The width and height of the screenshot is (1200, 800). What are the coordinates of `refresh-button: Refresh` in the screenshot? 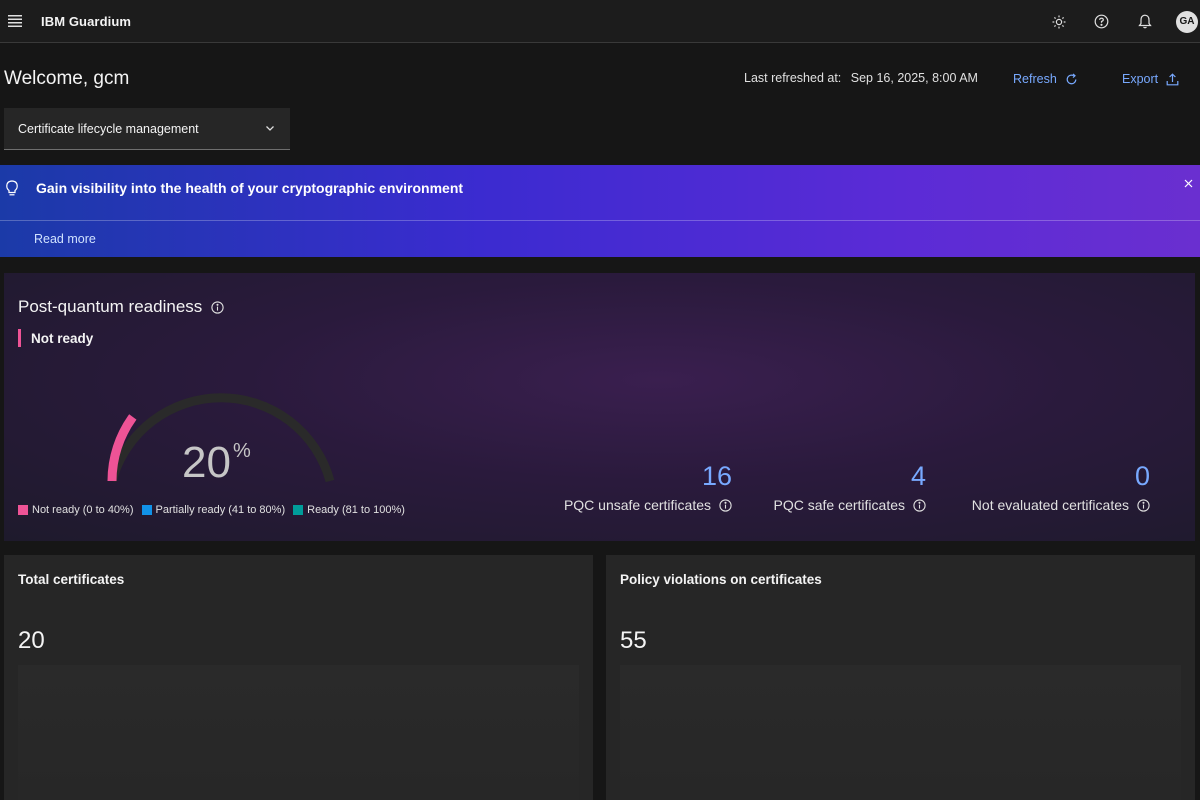 It's located at (1045, 79).